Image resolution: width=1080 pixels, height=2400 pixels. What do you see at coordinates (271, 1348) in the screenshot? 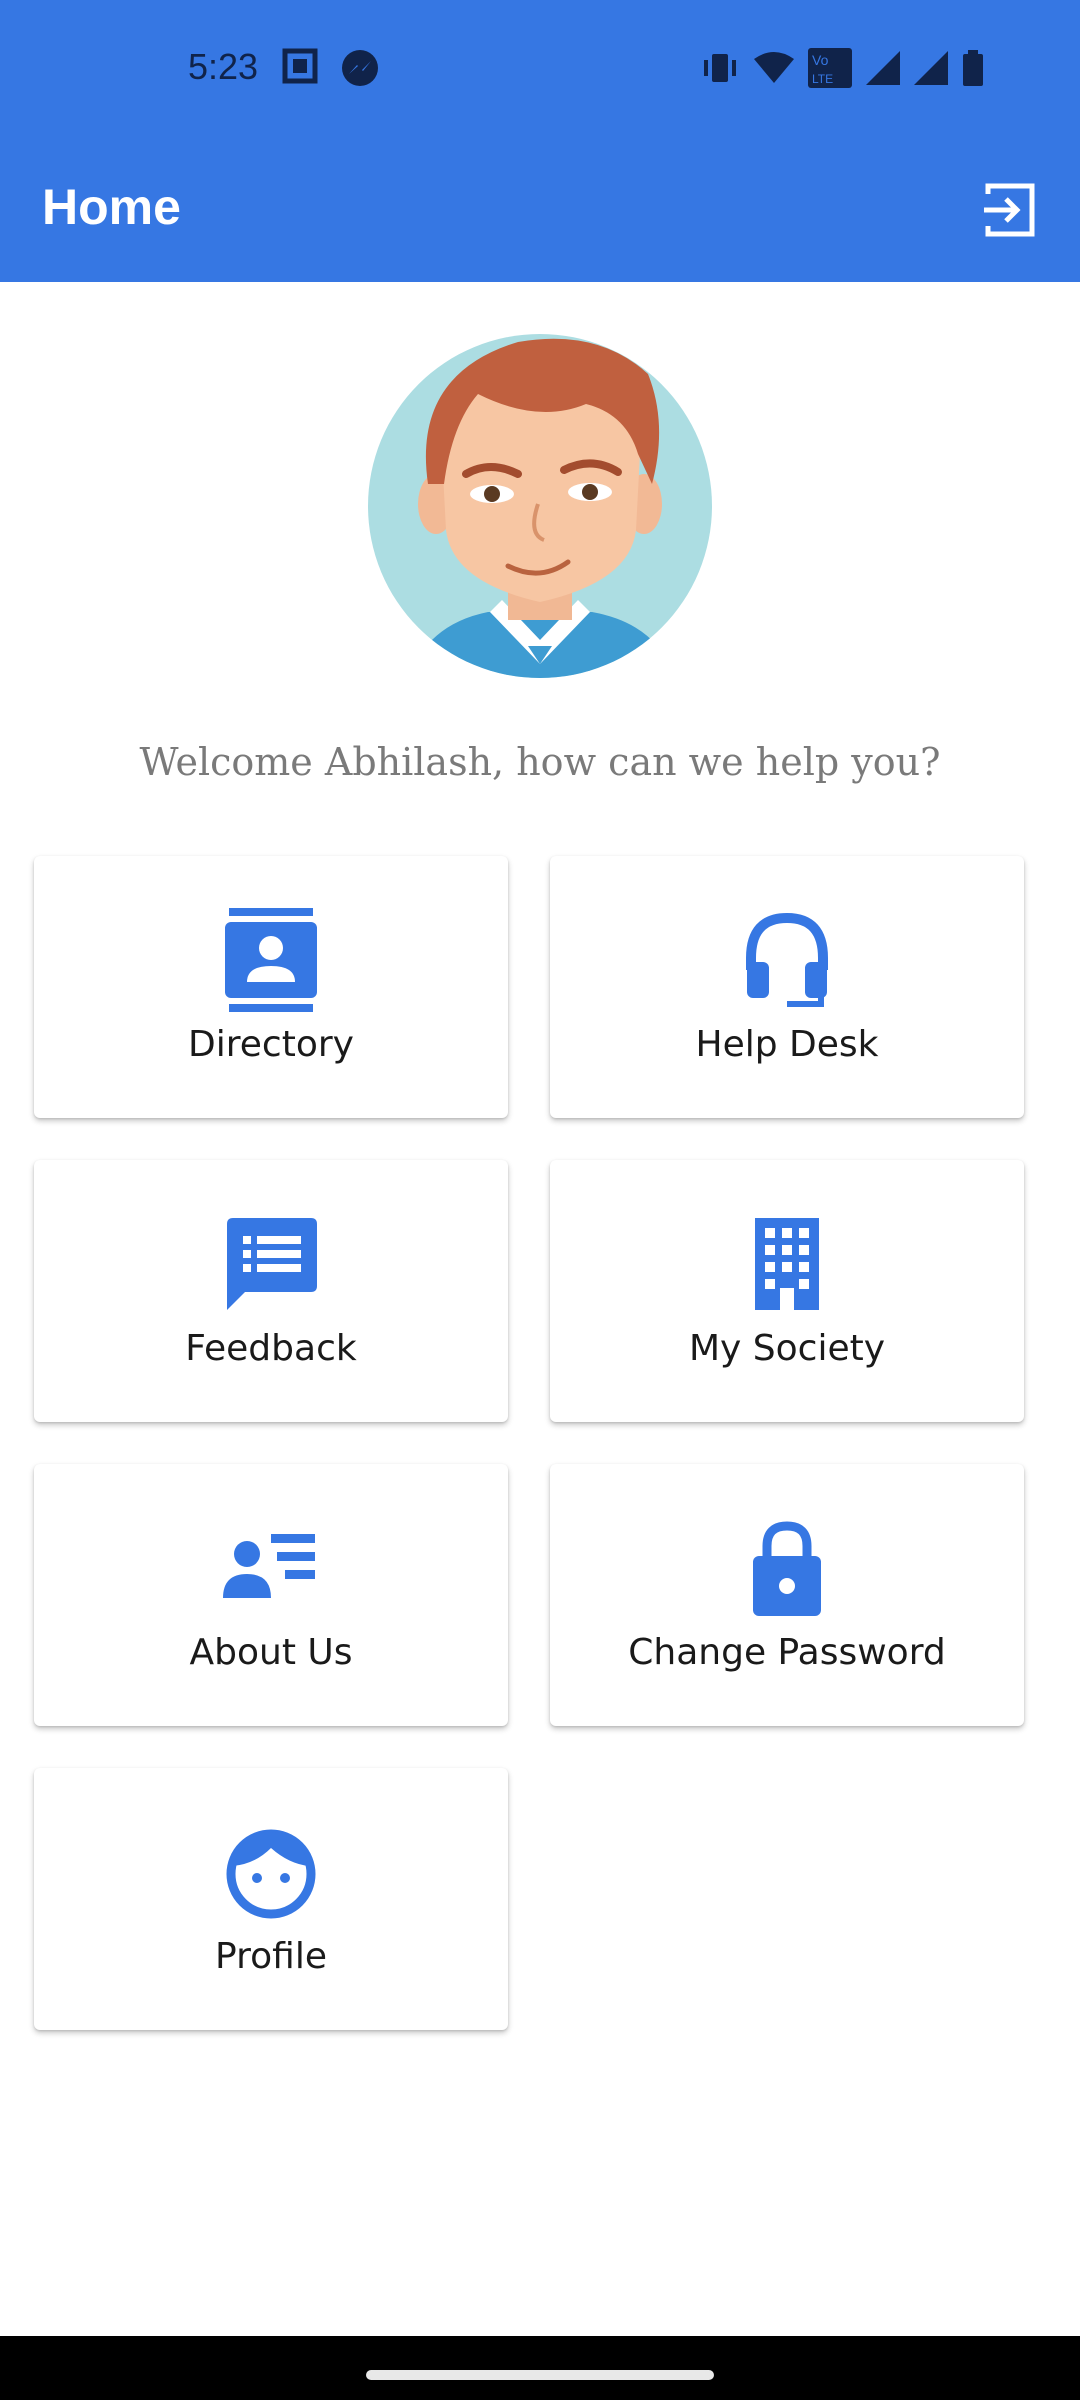
I see `feedback-label: Feedback` at bounding box center [271, 1348].